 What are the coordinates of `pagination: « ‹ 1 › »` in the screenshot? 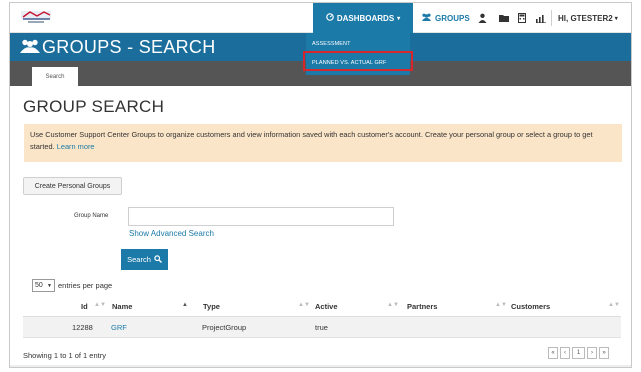 It's located at (578, 353).